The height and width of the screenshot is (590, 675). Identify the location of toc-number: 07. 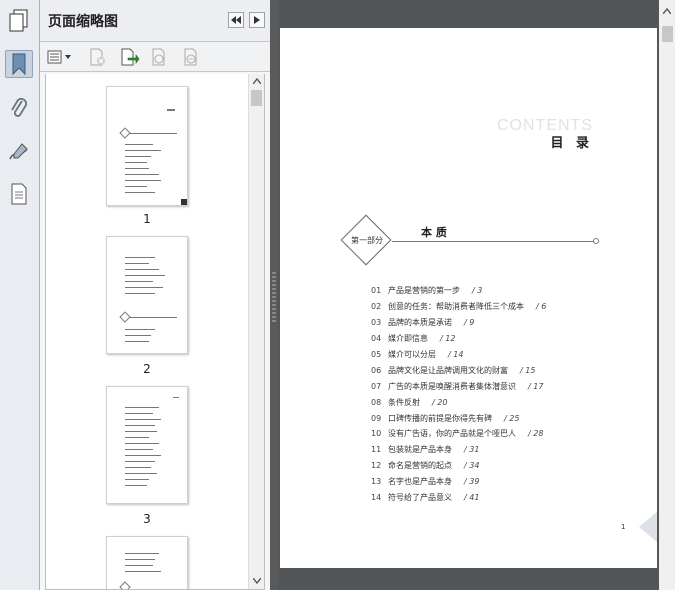
(376, 386).